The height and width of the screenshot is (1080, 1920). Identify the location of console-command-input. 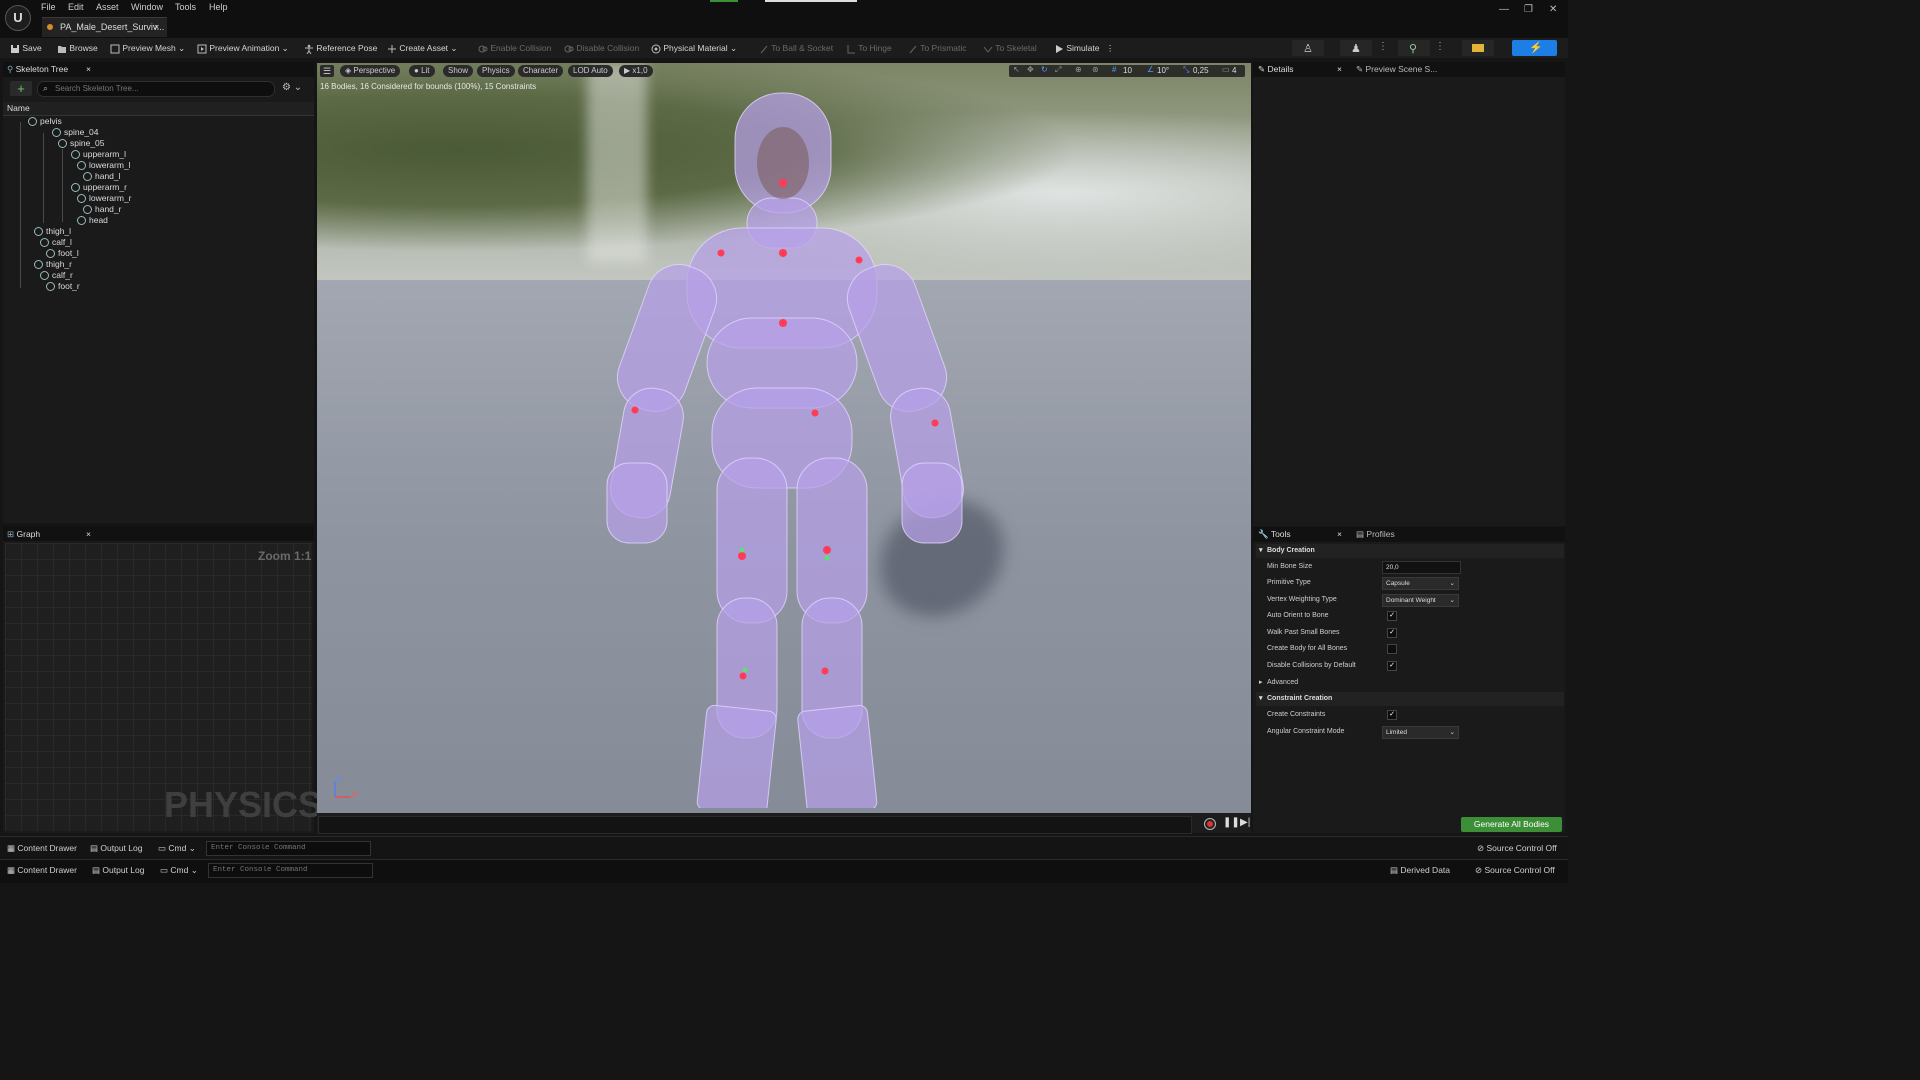
(288, 848).